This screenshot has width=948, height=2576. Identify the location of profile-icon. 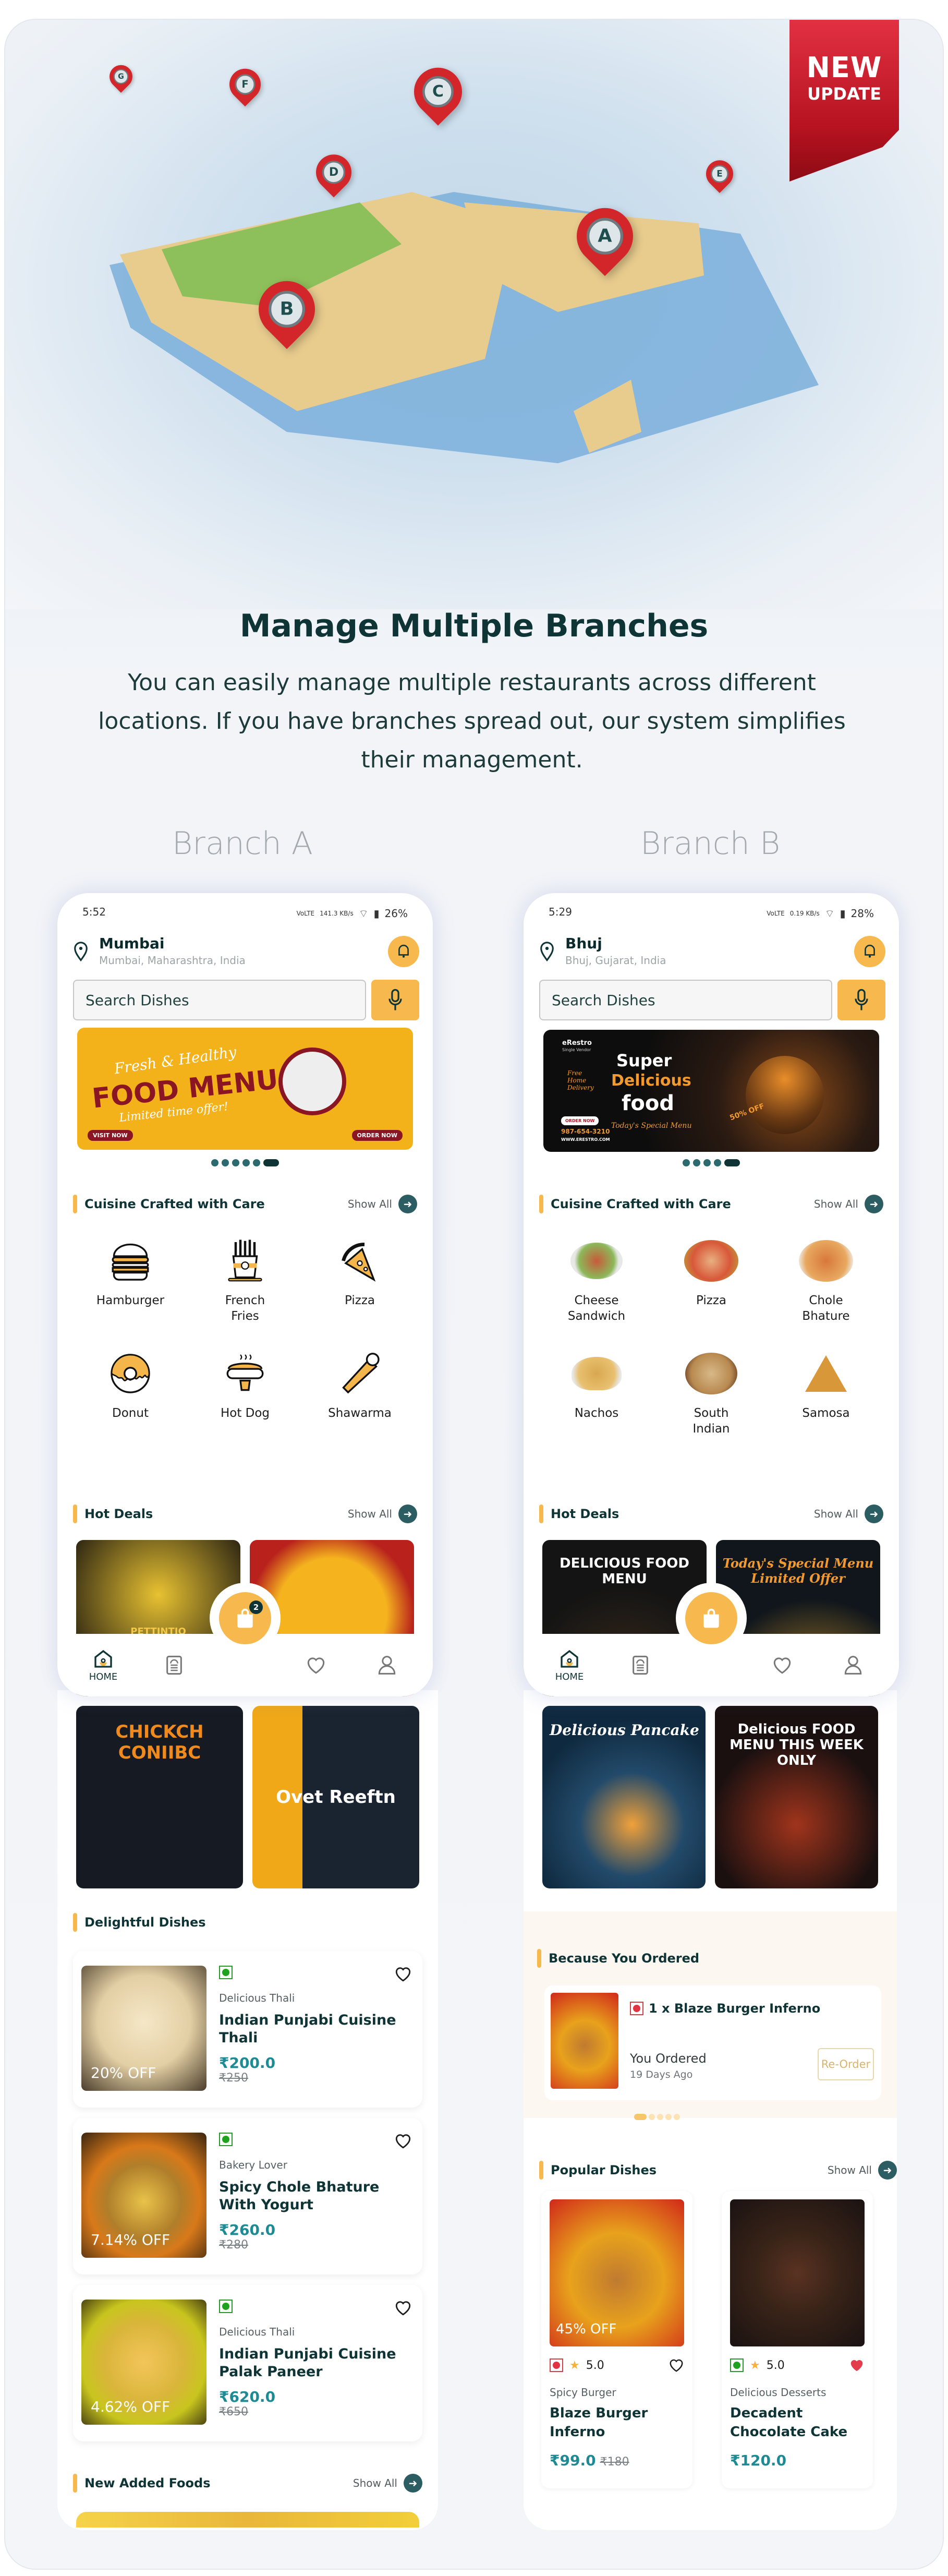
(853, 1665).